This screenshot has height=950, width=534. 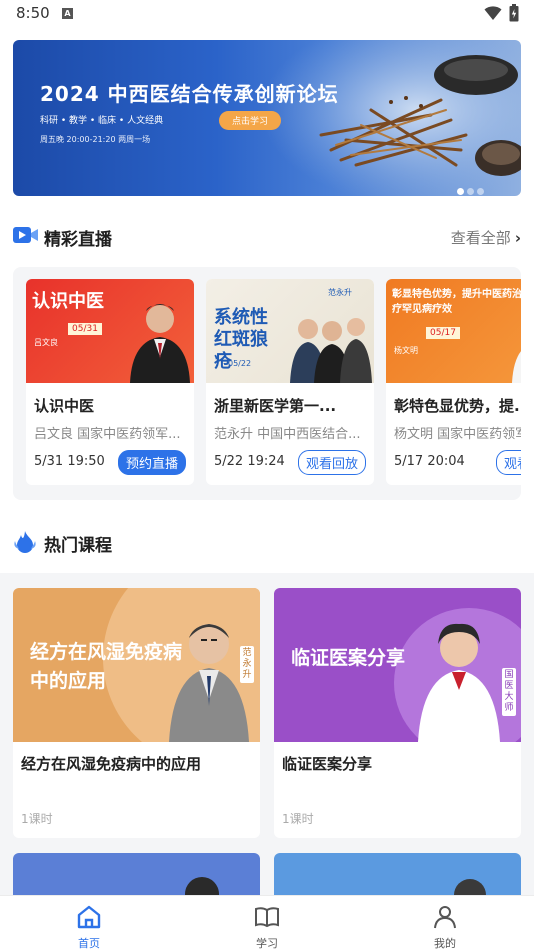 I want to click on banner-pagination, so click(x=469, y=188).